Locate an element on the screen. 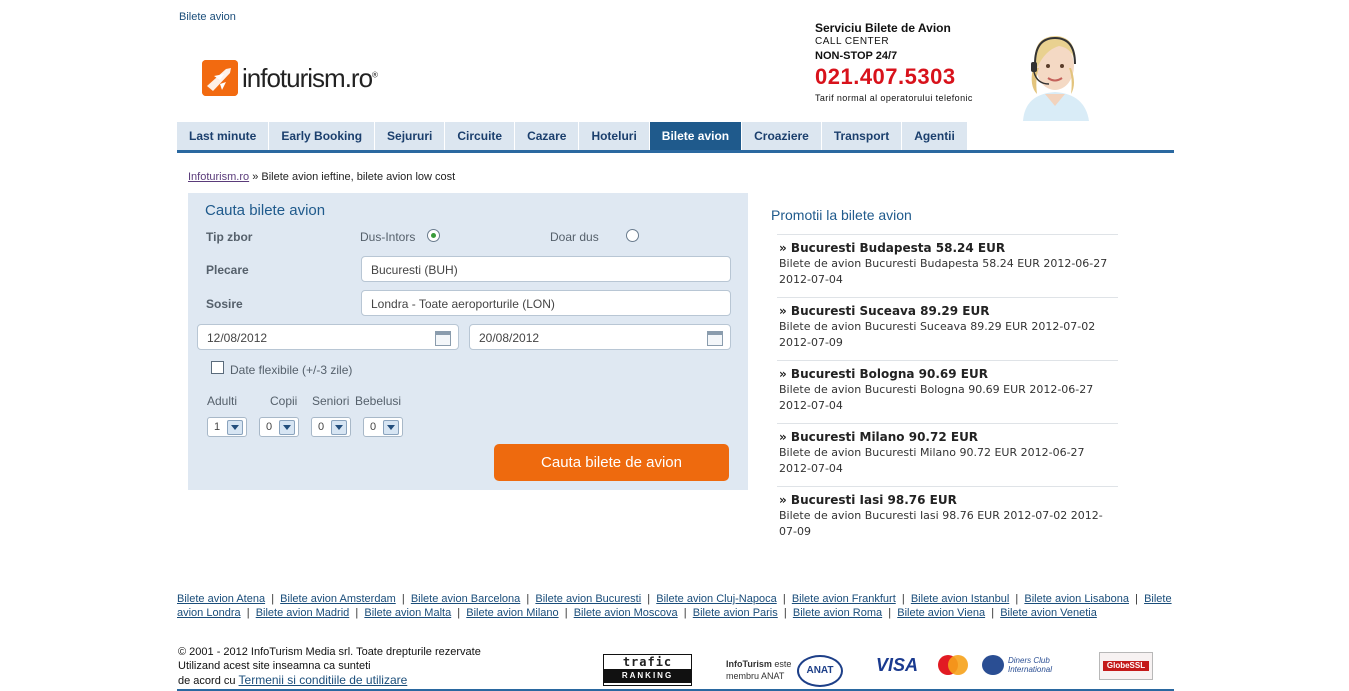 This screenshot has width=1349, height=691. flexible-dates-label: Date flexibile (+/-3 zile) is located at coordinates (291, 370).